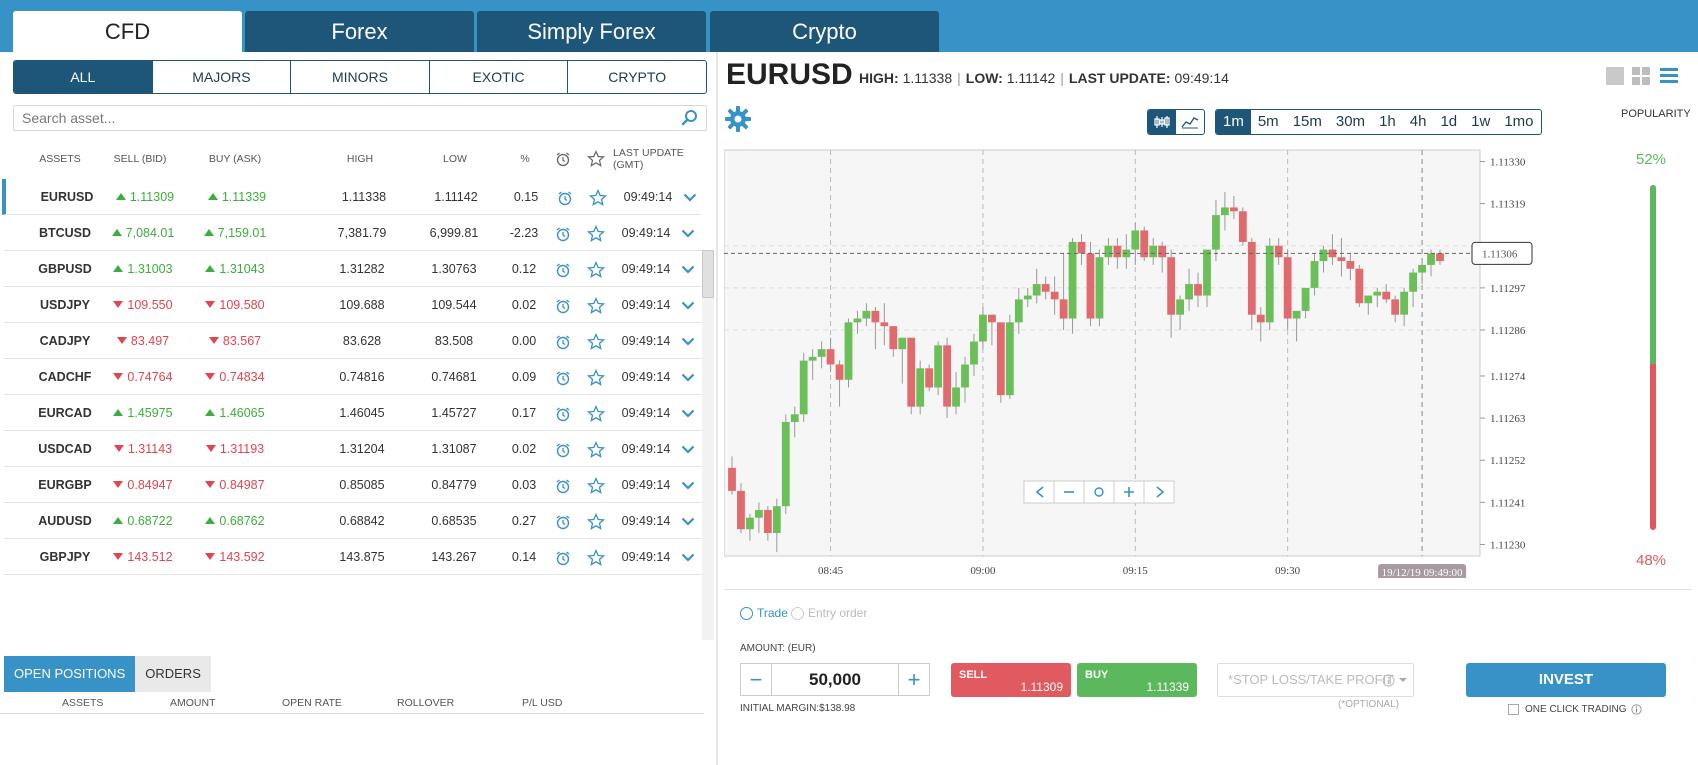 The image size is (1698, 765). What do you see at coordinates (143, 377) in the screenshot?
I see `sell-price: 0.74764` at bounding box center [143, 377].